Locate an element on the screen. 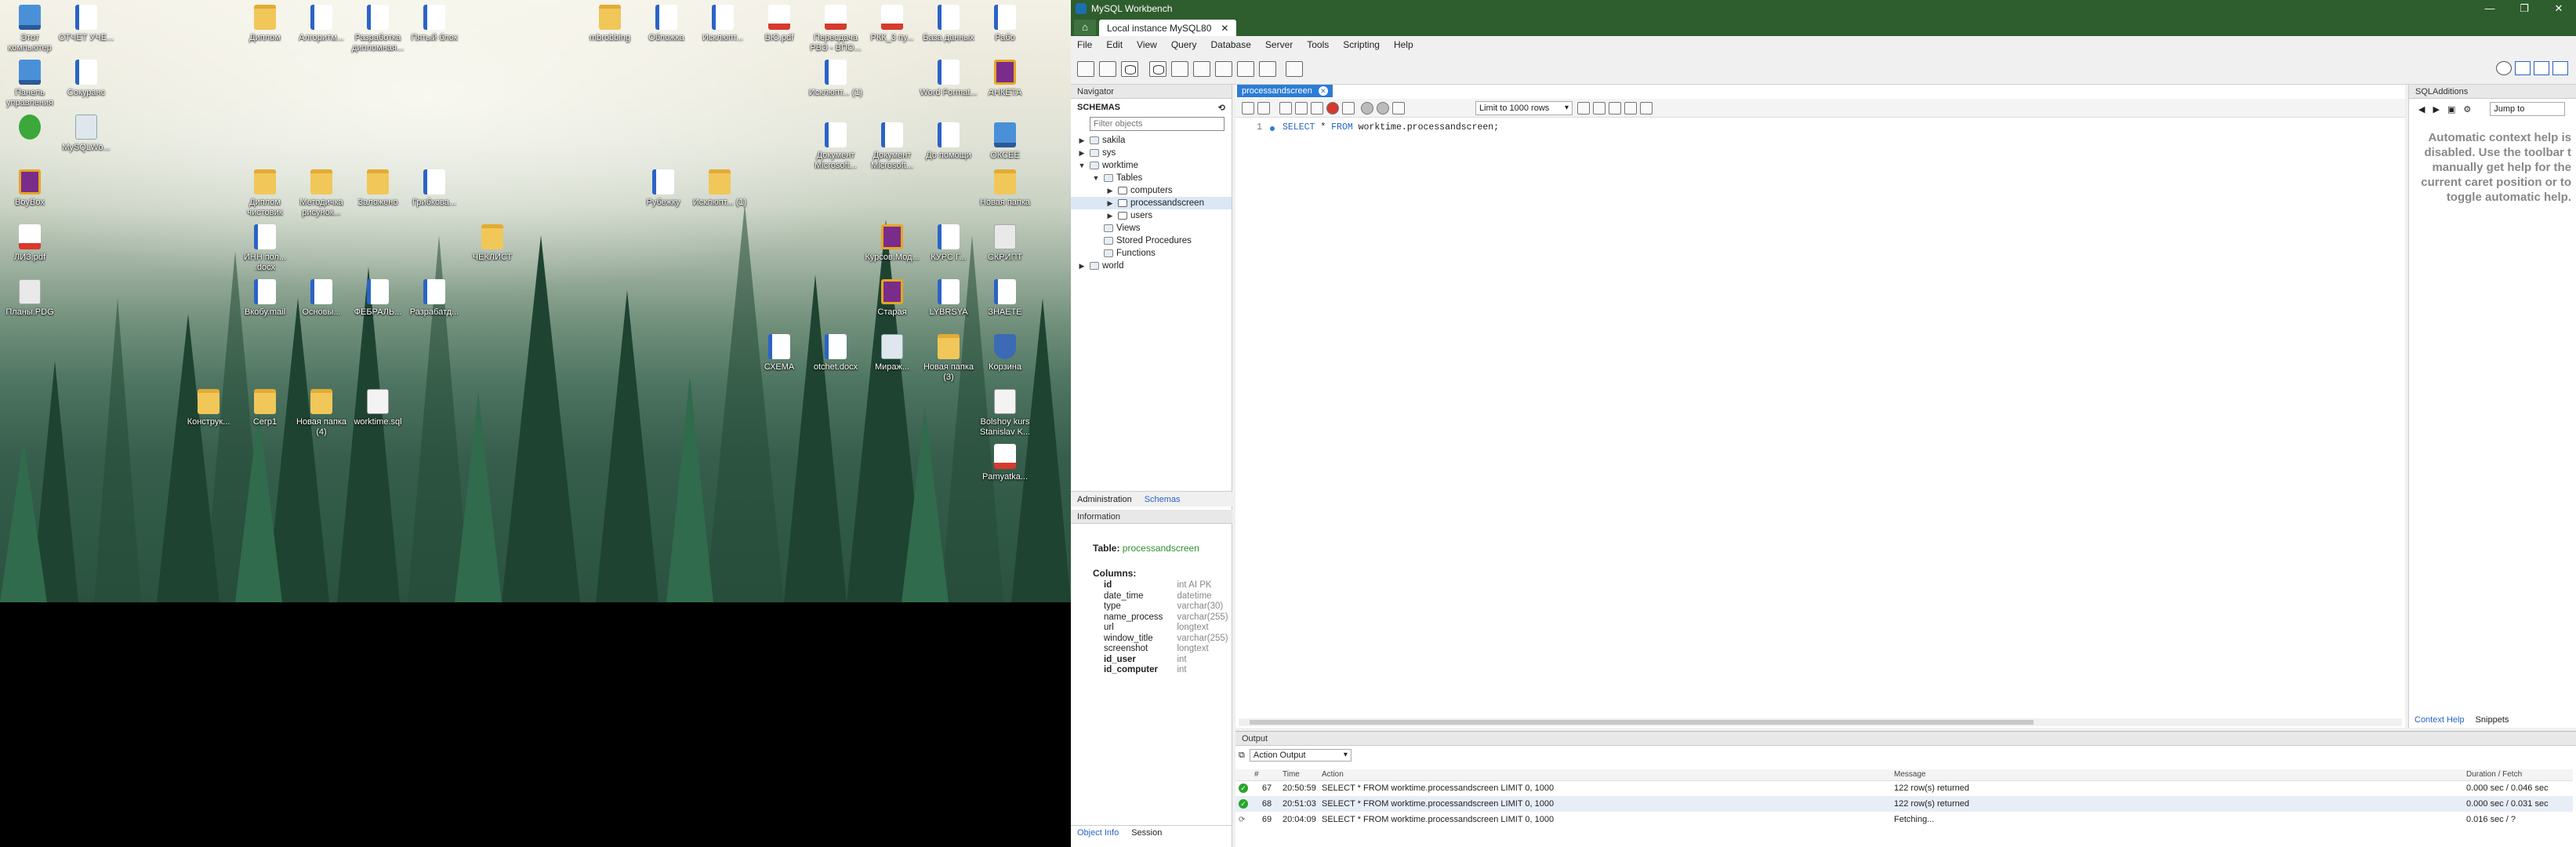  jump-to-select: Jump to is located at coordinates (2528, 109).